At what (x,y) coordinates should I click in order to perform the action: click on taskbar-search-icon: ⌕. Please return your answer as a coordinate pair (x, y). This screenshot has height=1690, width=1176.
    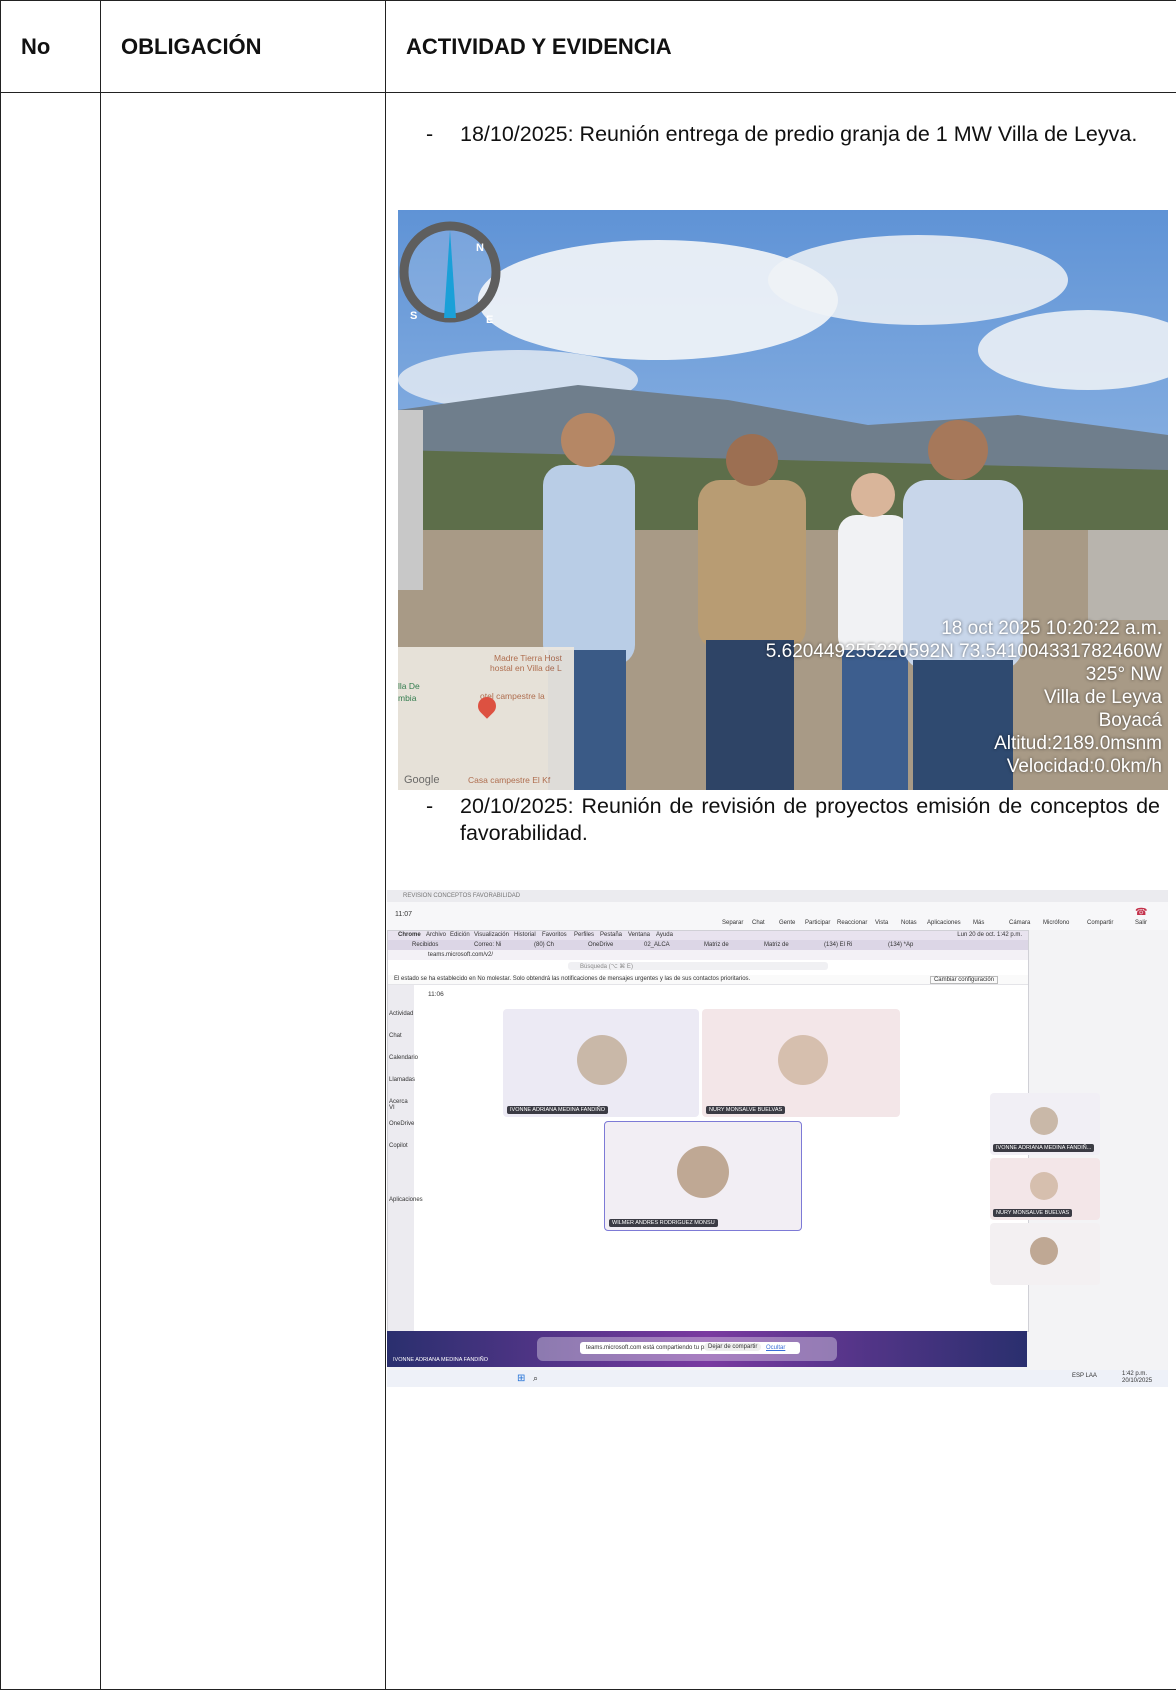
    Looking at the image, I should click on (535, 1378).